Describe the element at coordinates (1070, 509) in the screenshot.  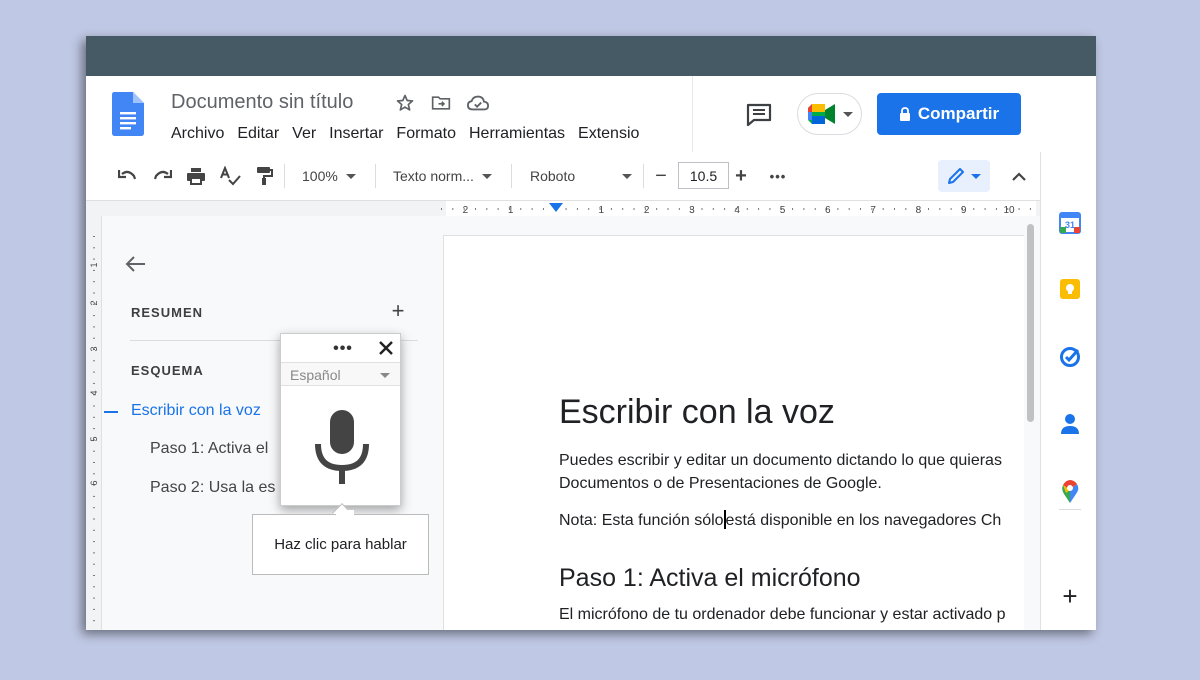
I see `side-panel-divider` at that location.